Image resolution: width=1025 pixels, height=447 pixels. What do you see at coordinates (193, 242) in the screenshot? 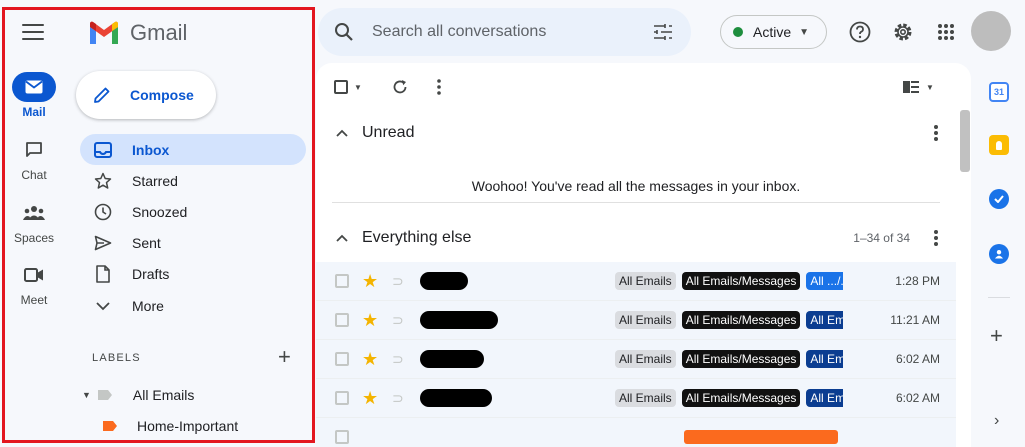
I see `nav-item-sent: Sent` at bounding box center [193, 242].